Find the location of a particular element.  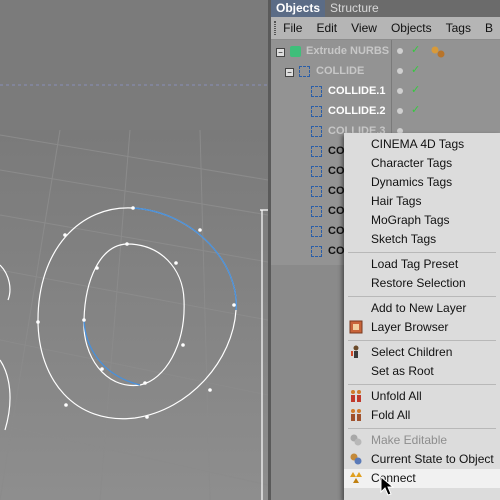

tab-structure: Structure is located at coordinates (354, 8).